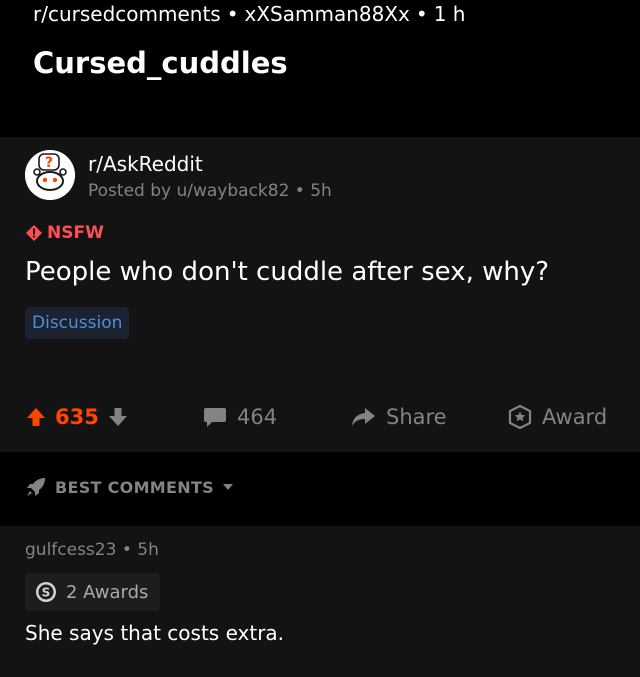 Image resolution: width=640 pixels, height=677 pixels. I want to click on share-label: Share, so click(416, 417).